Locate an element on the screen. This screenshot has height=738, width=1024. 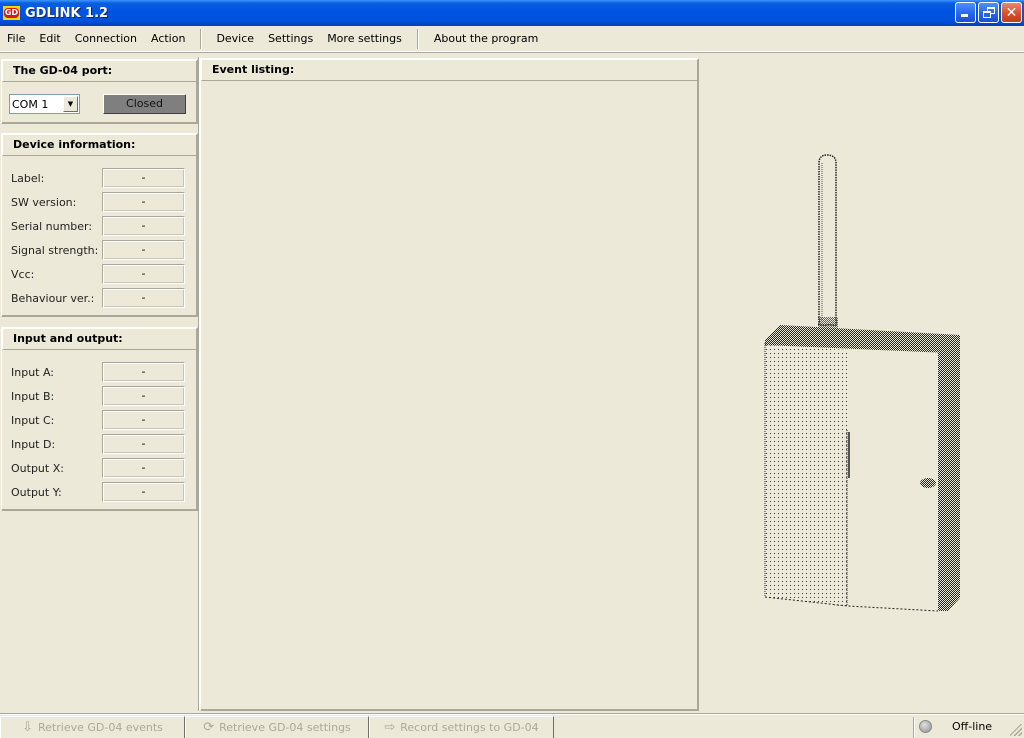
record-settings-label: Record settings to GD-04 is located at coordinates (469, 727).